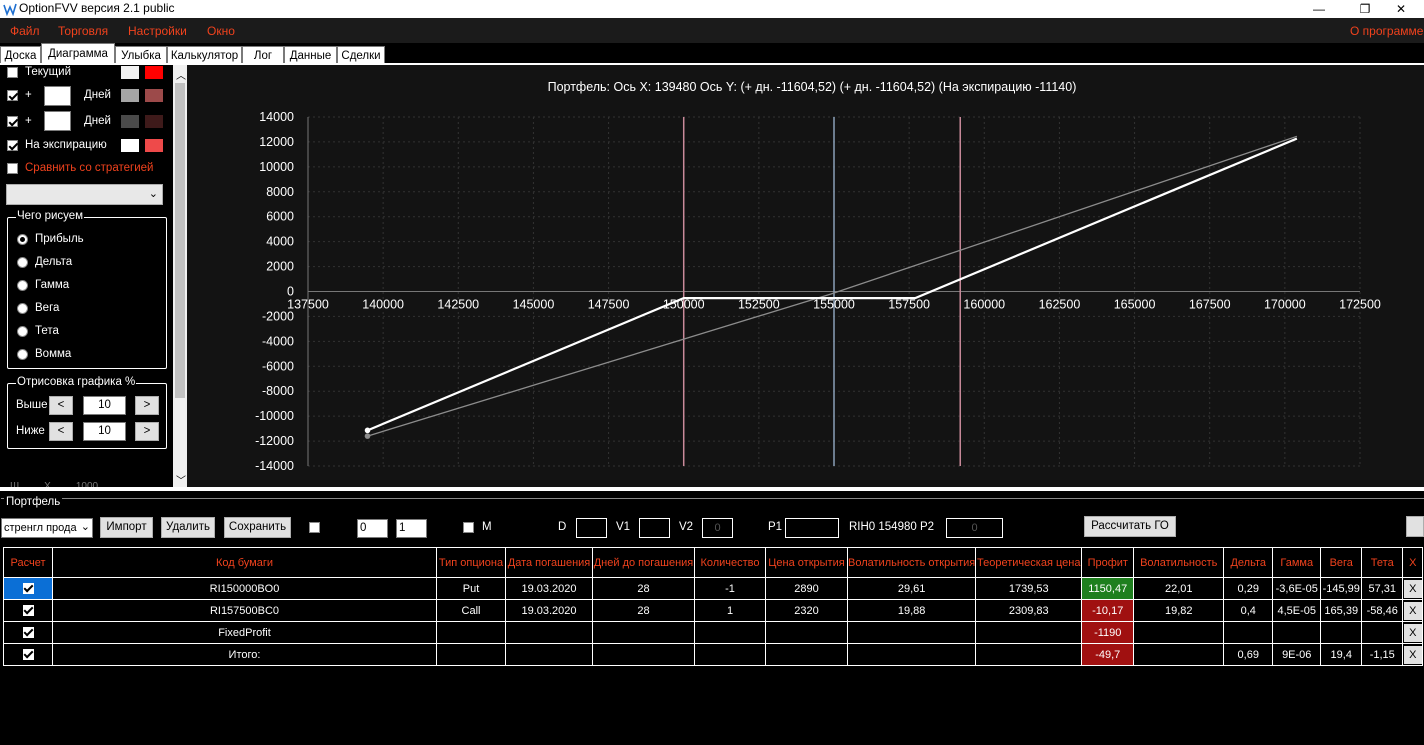 The image size is (1424, 745). I want to click on table-cell: -1, so click(730, 588).